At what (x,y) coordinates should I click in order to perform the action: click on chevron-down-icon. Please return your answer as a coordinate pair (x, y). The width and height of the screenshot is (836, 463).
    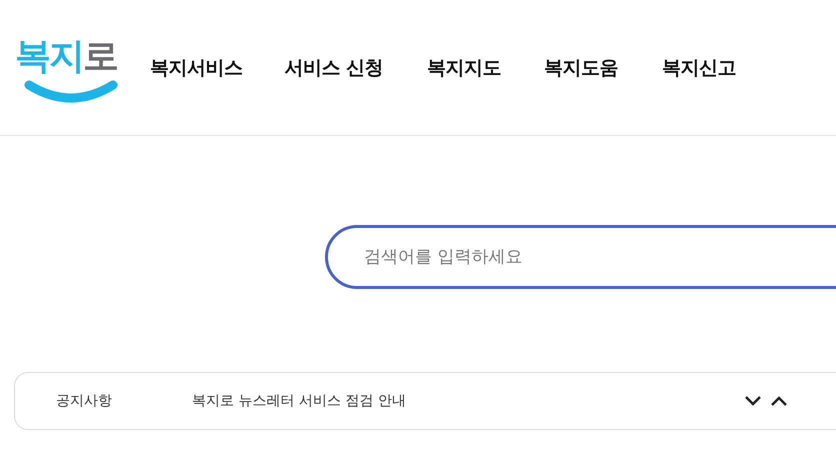
    Looking at the image, I should click on (753, 401).